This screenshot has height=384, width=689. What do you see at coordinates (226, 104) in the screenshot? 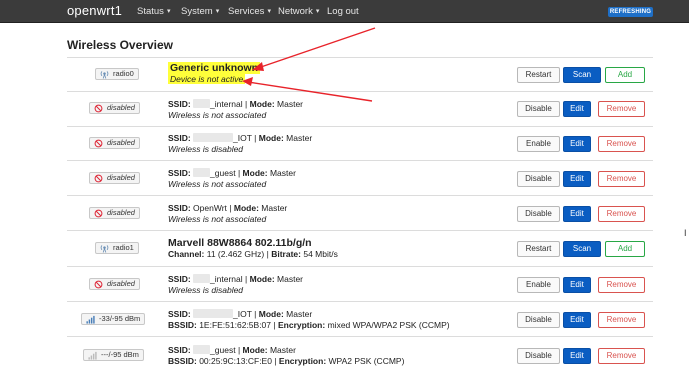
I see `ssid-value: _internal` at bounding box center [226, 104].